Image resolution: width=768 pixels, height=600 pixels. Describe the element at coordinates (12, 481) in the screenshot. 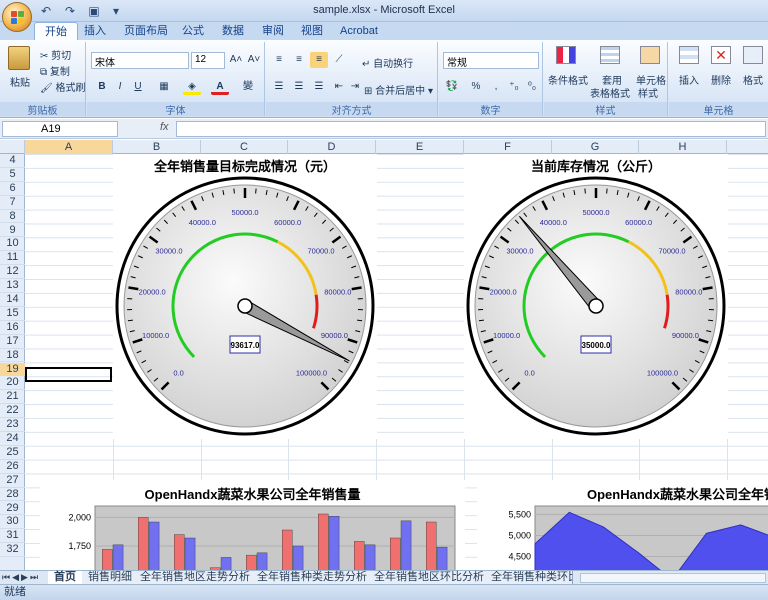

I see `row-header-27: 27` at that location.